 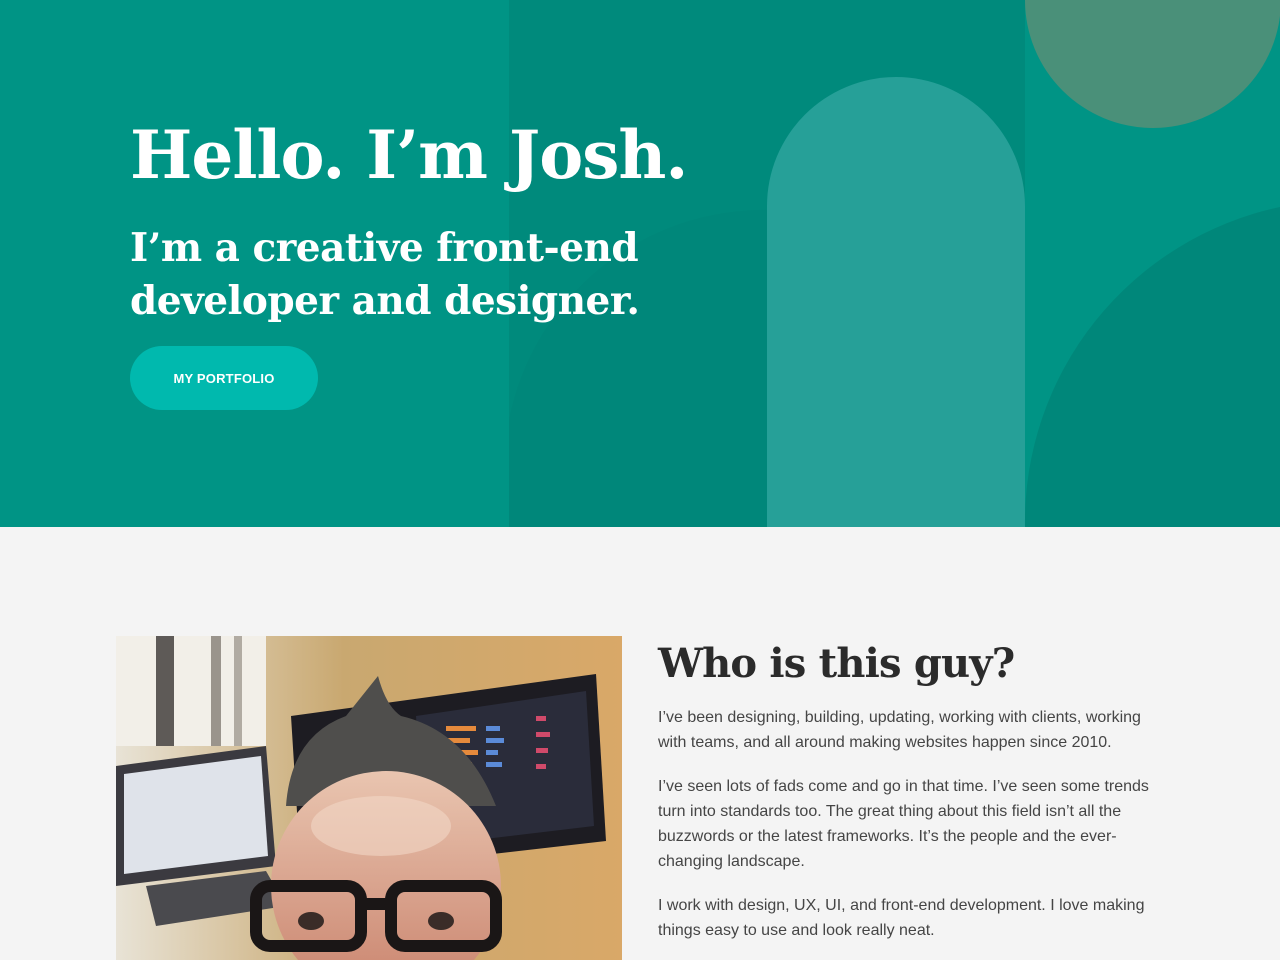 I want to click on portrait-photo, so click(x=369, y=798).